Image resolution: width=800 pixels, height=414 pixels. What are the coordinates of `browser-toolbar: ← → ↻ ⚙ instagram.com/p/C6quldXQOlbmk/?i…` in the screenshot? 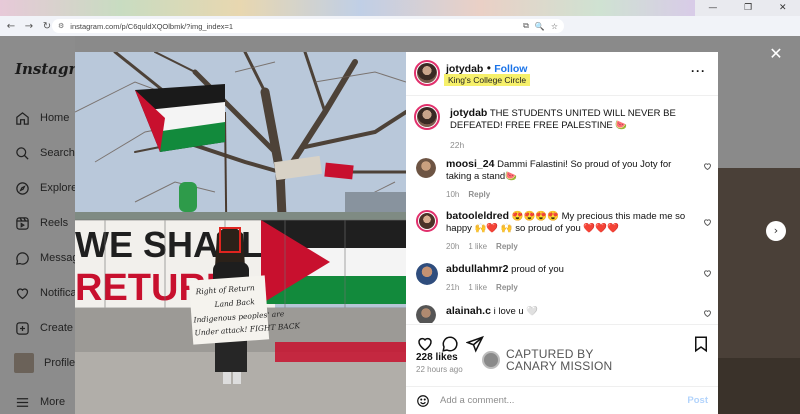 It's located at (400, 26).